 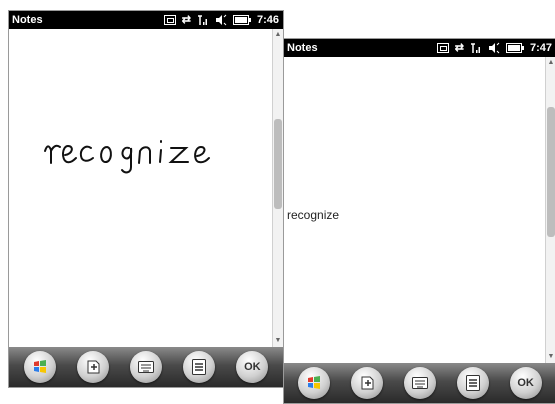 What do you see at coordinates (313, 215) in the screenshot?
I see `recognized-text: recognize` at bounding box center [313, 215].